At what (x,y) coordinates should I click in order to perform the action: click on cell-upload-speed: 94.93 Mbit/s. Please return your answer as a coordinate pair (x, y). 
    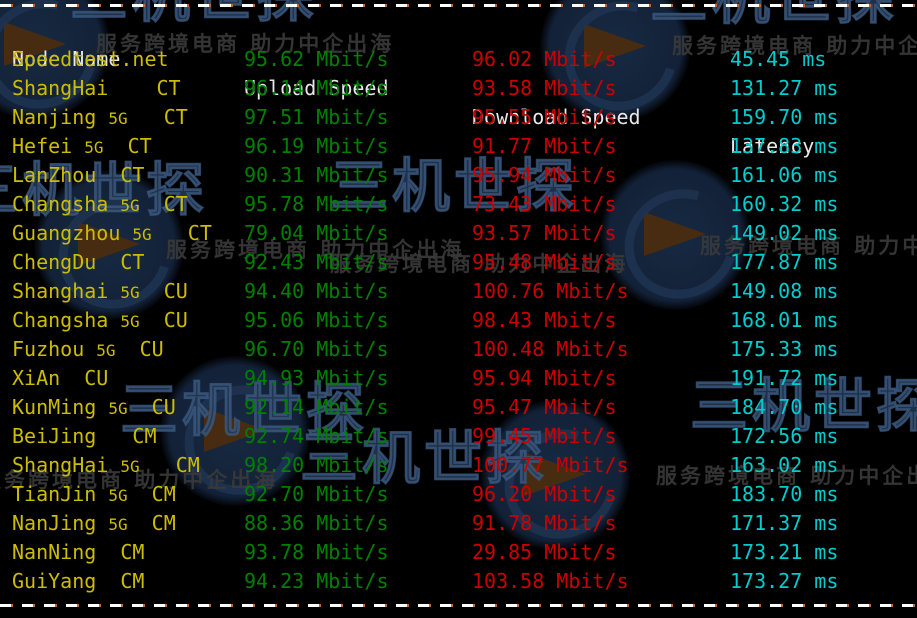
    Looking at the image, I should click on (316, 378).